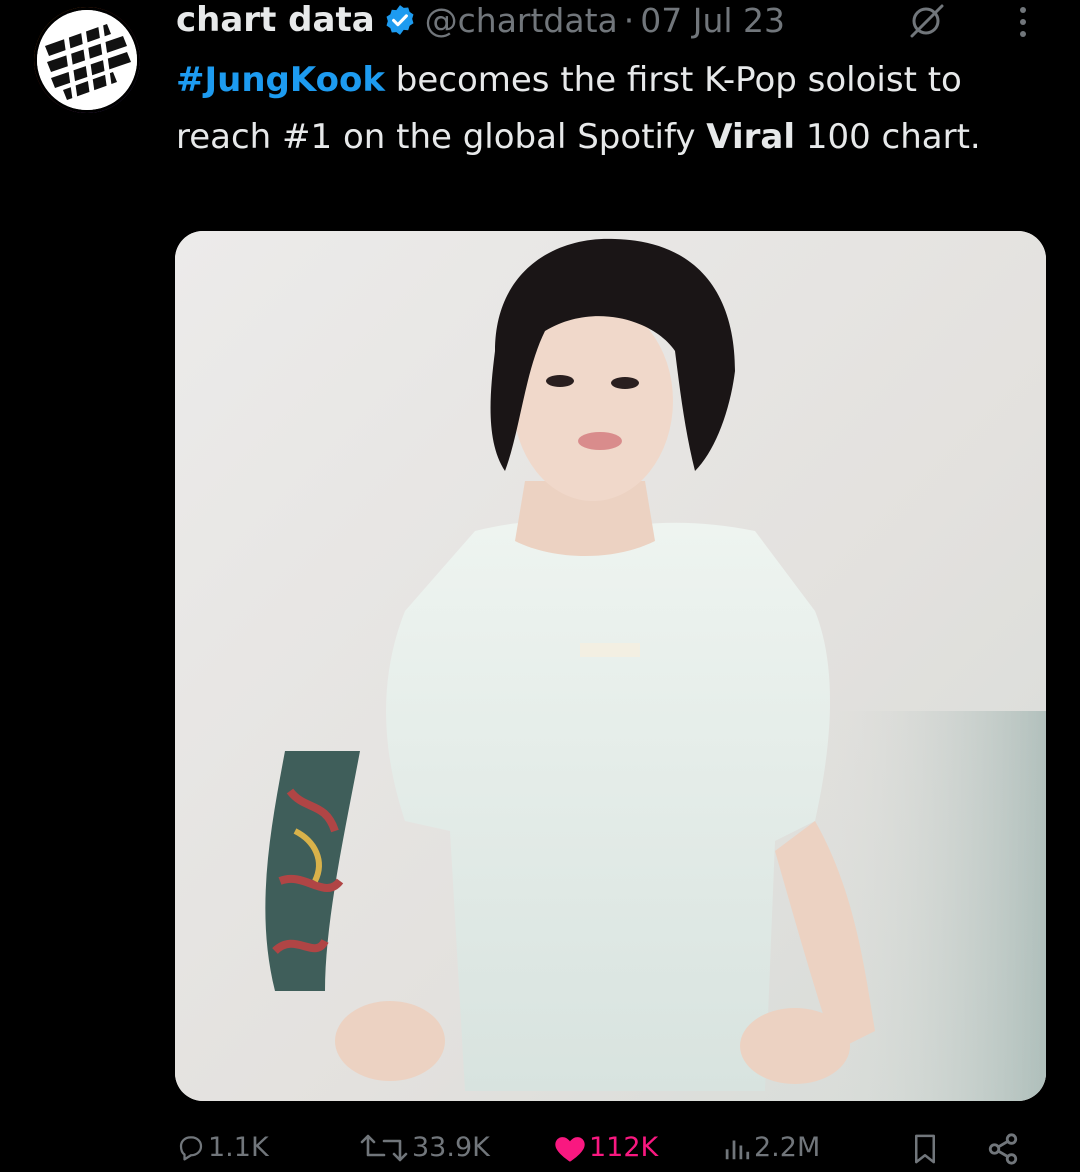  Describe the element at coordinates (540, 1149) in the screenshot. I see `tweet-actions: 1.1K 33.9K 112K 2.2M` at that location.